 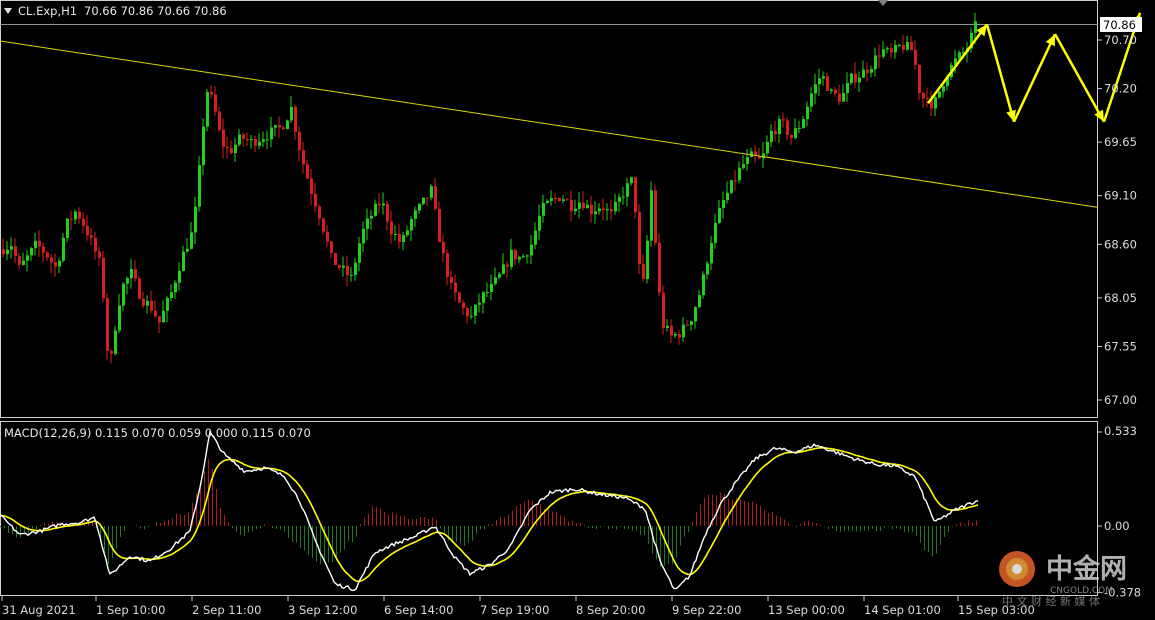 What do you see at coordinates (1120, 244) in the screenshot?
I see `price-tick-label: 68.60` at bounding box center [1120, 244].